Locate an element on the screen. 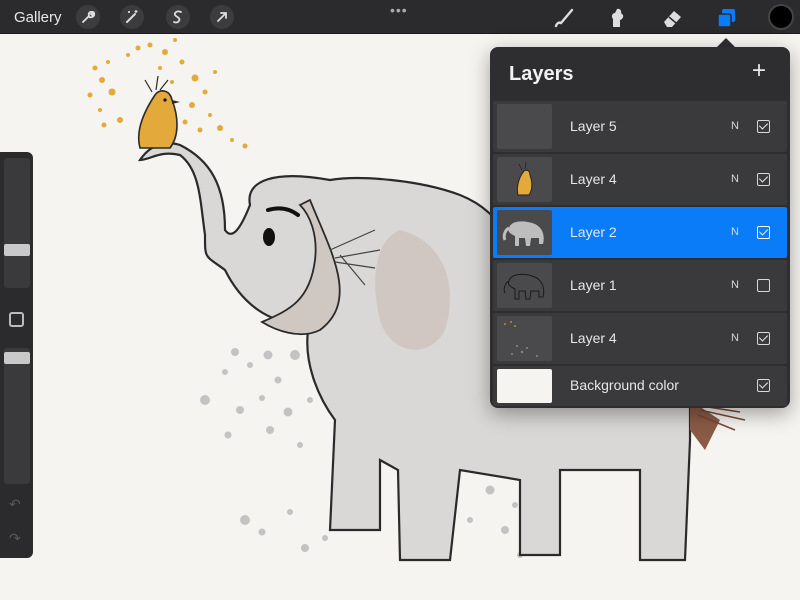 The height and width of the screenshot is (600, 800). top-toolbar: Gallery ••• is located at coordinates (400, 17).